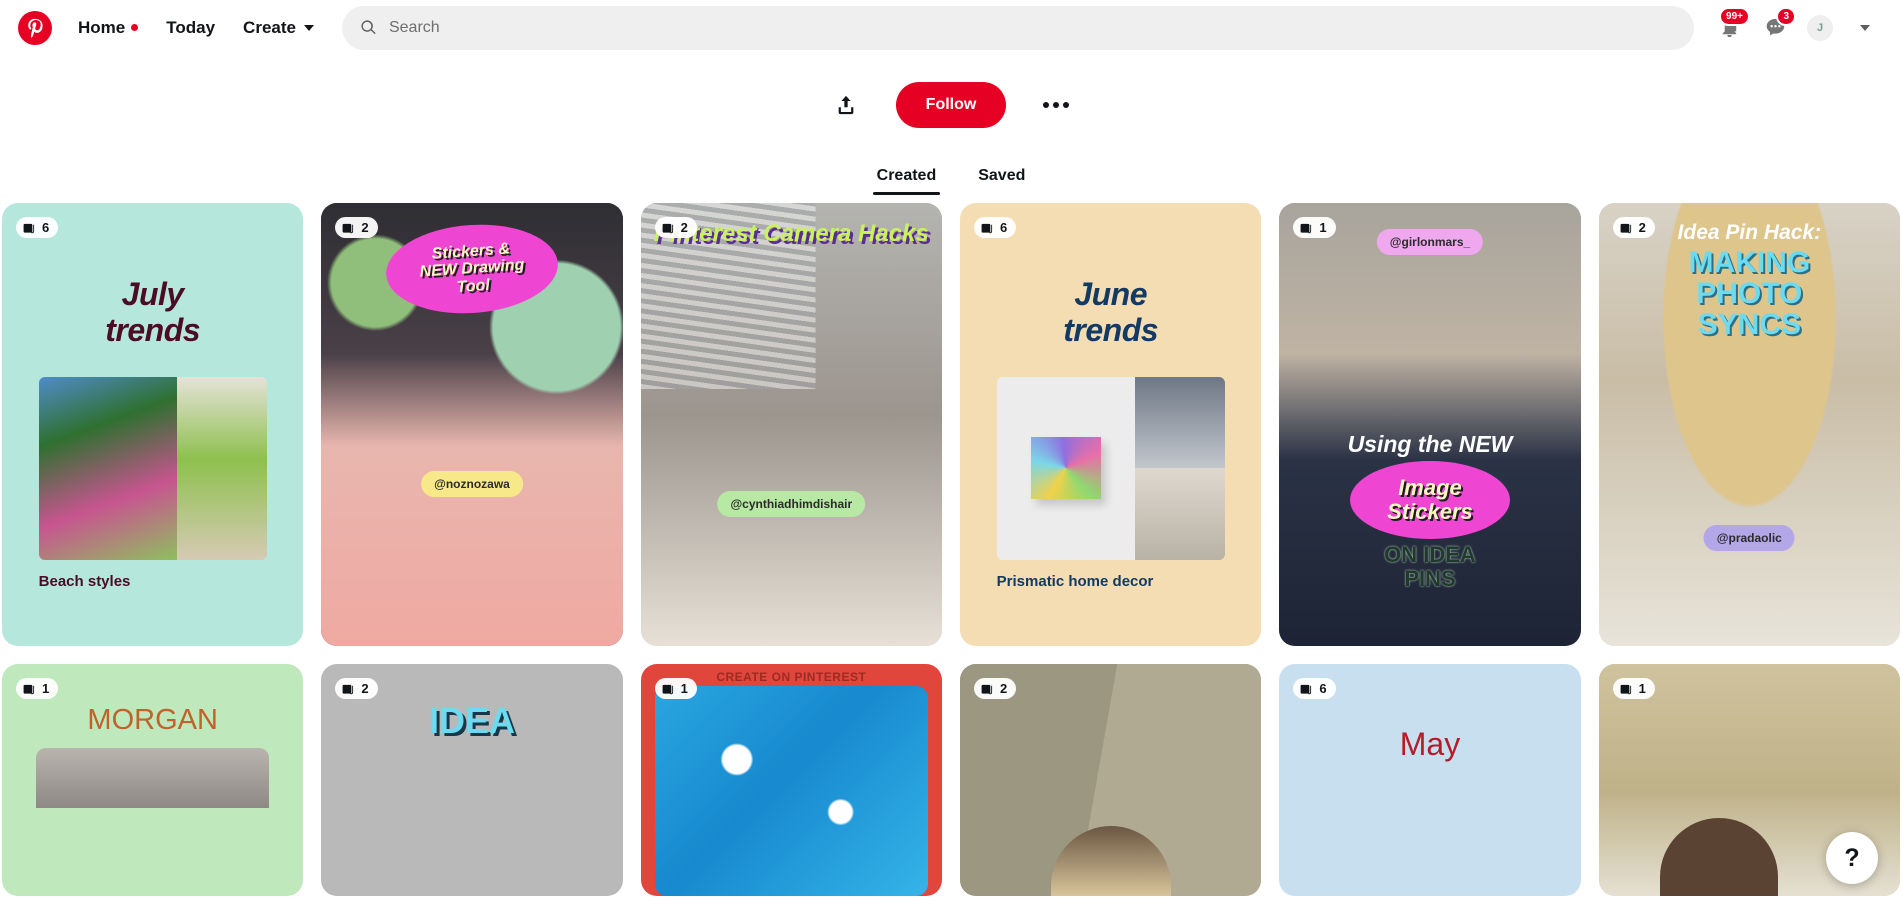 The height and width of the screenshot is (906, 1902). I want to click on creator-handle-pill: @pradaolic, so click(1749, 538).